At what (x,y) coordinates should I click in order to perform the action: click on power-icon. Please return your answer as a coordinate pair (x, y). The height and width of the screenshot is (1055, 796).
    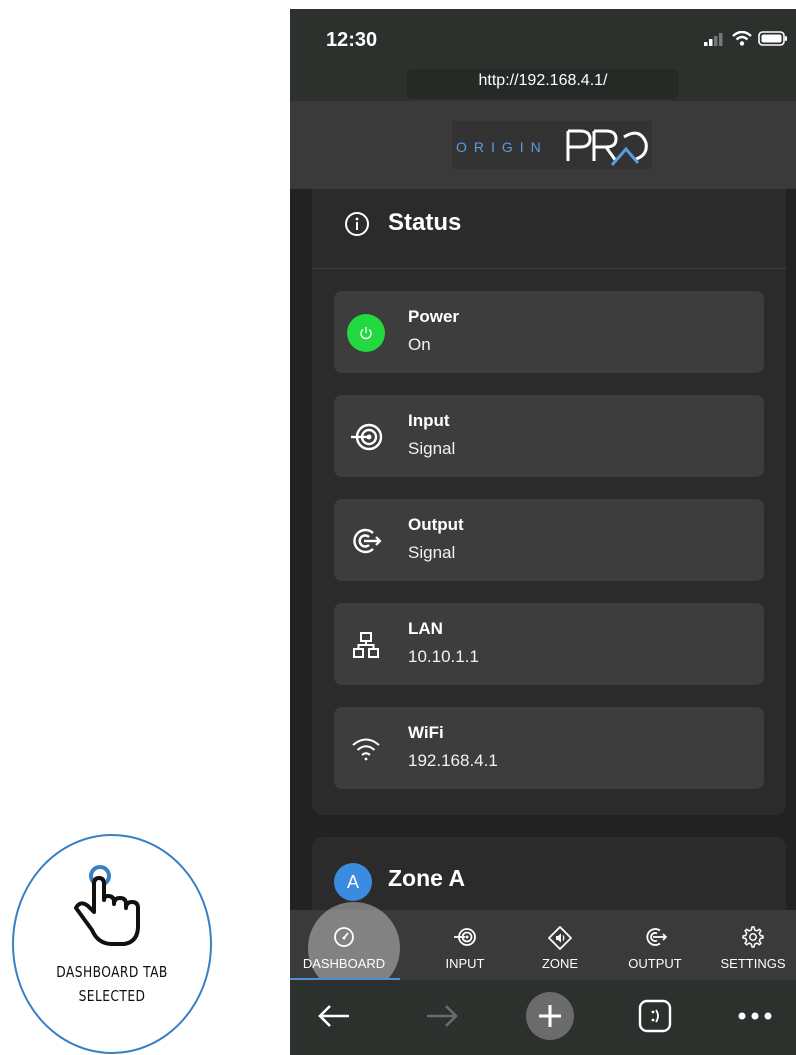
    Looking at the image, I should click on (366, 333).